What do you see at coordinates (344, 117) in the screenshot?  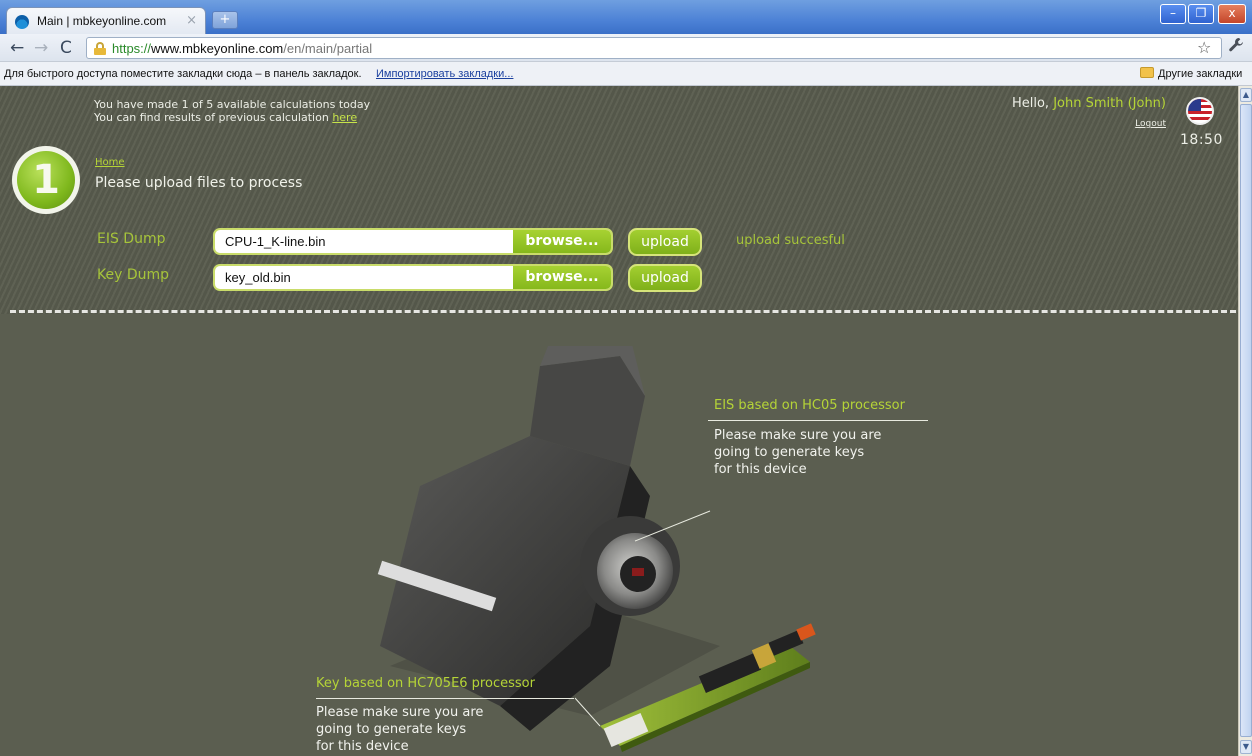 I see `previous-results-link: here` at bounding box center [344, 117].